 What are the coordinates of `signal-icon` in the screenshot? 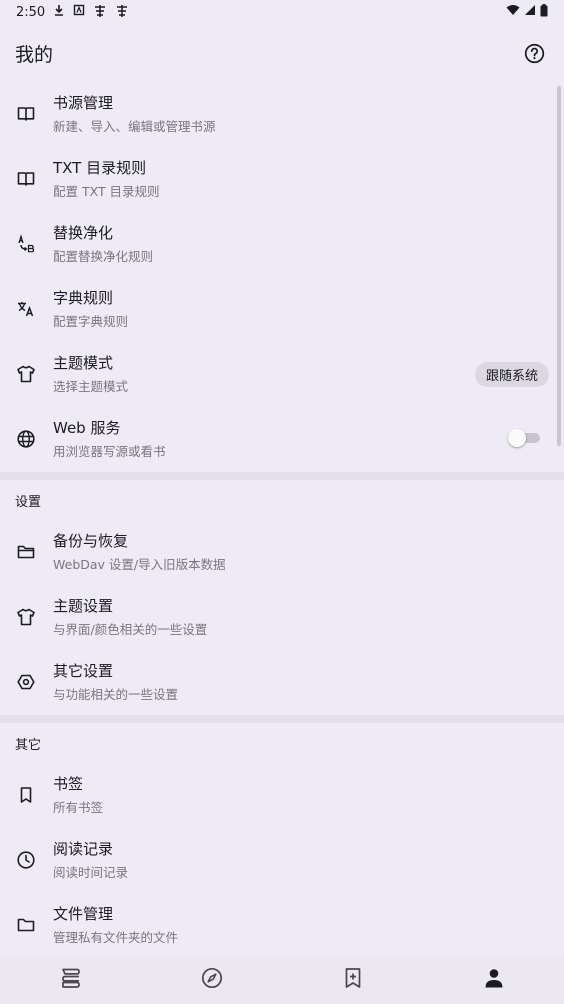 It's located at (530, 12).